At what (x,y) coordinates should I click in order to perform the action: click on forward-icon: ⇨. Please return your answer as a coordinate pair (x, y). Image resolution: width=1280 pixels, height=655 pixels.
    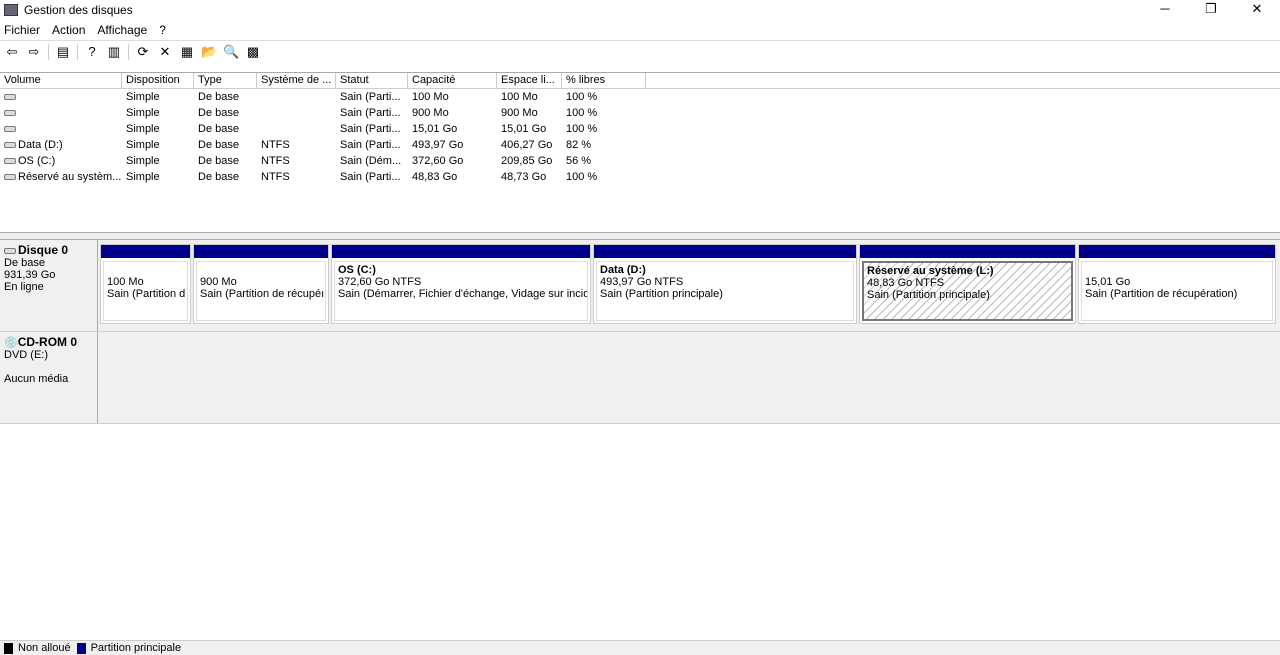
    Looking at the image, I should click on (34, 52).